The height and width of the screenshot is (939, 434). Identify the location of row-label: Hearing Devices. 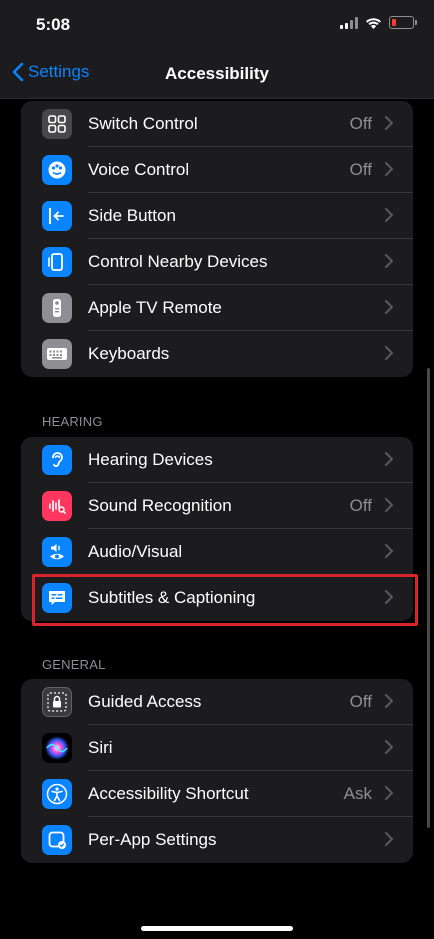
(150, 459).